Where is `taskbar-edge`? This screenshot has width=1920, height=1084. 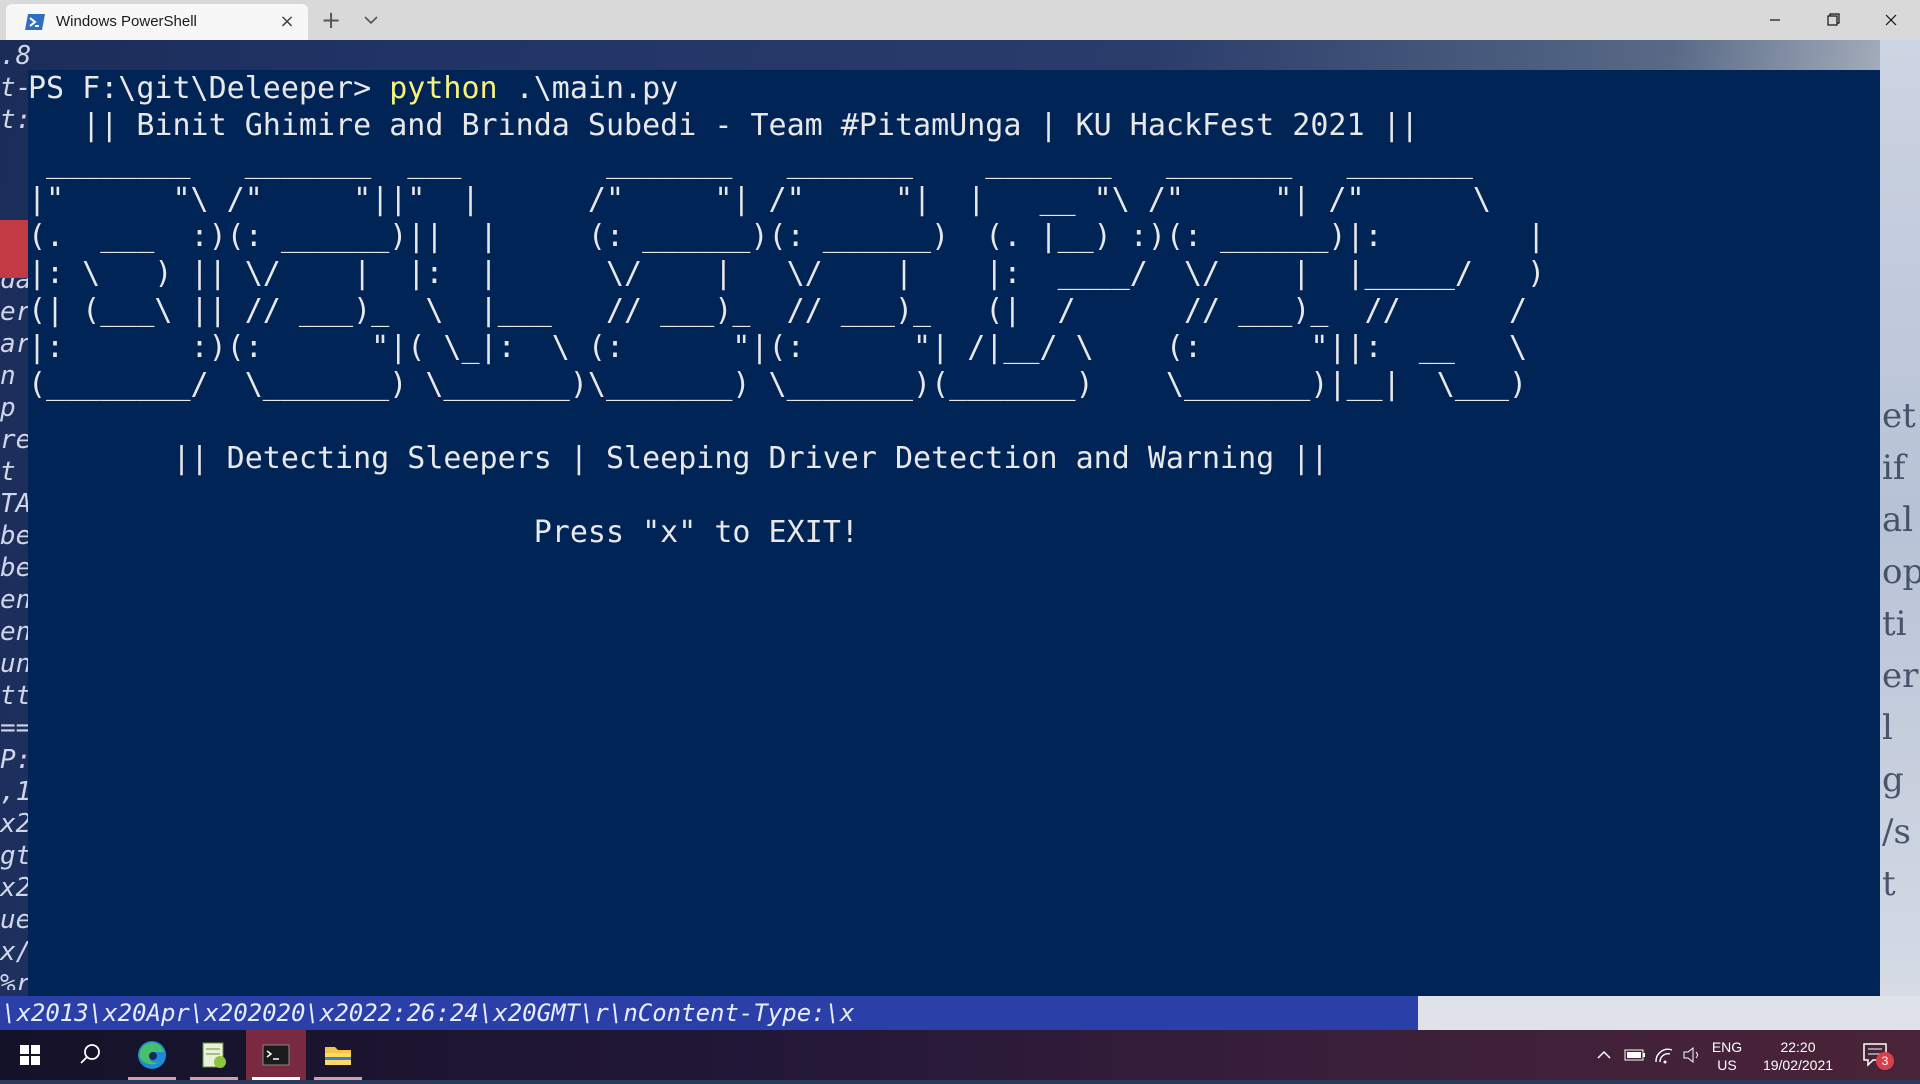
taskbar-edge is located at coordinates (152, 1055).